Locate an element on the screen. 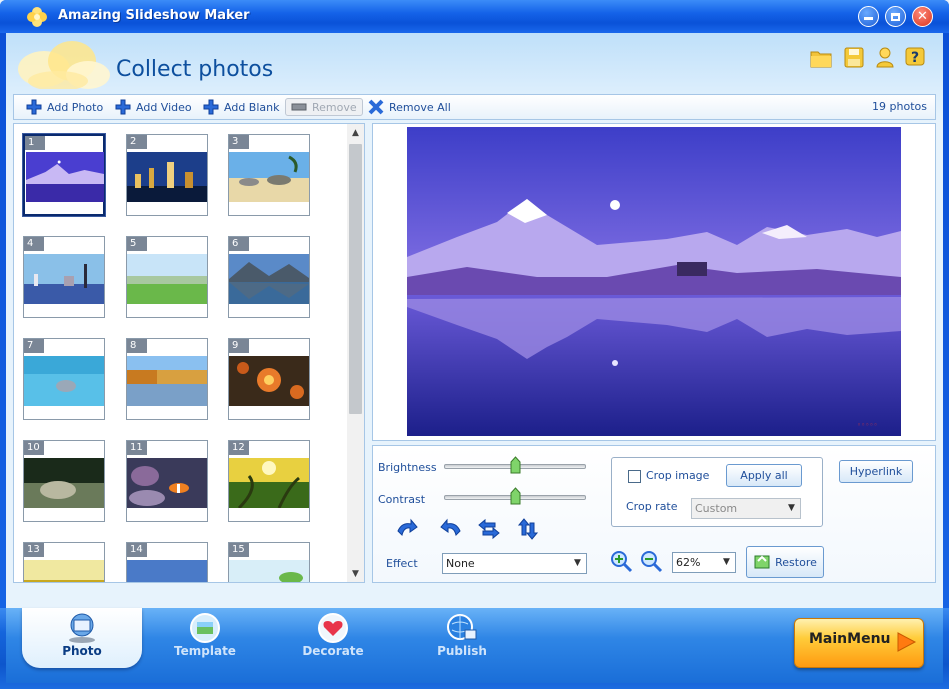  rotate-right-icon is located at coordinates (451, 529).